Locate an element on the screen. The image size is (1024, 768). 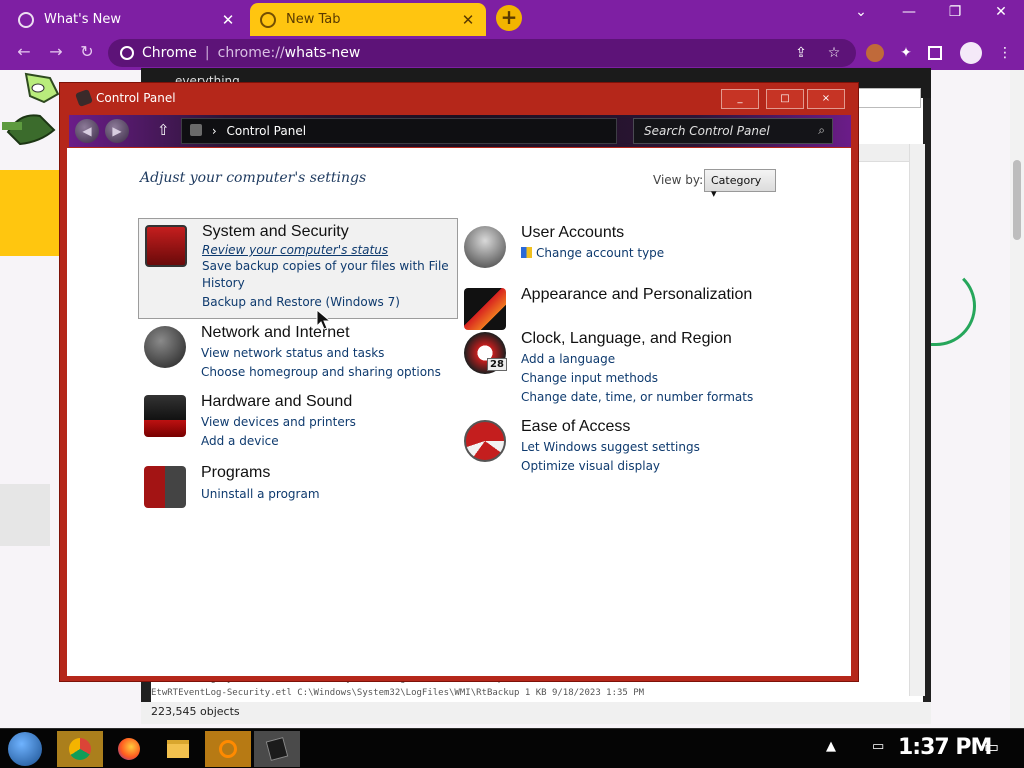
restore-button: ❐ is located at coordinates (955, 12).